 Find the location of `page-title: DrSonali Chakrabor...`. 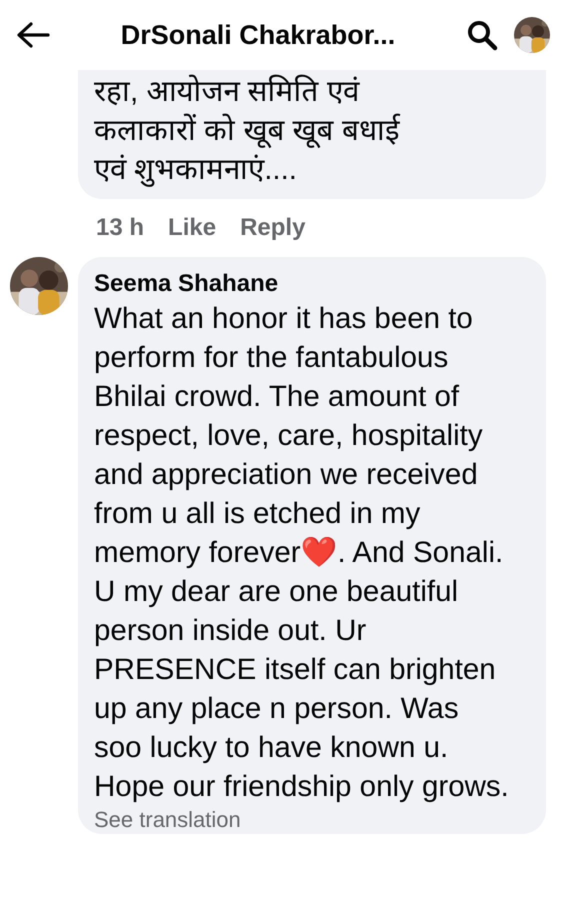

page-title: DrSonali Chakrabor... is located at coordinates (258, 35).